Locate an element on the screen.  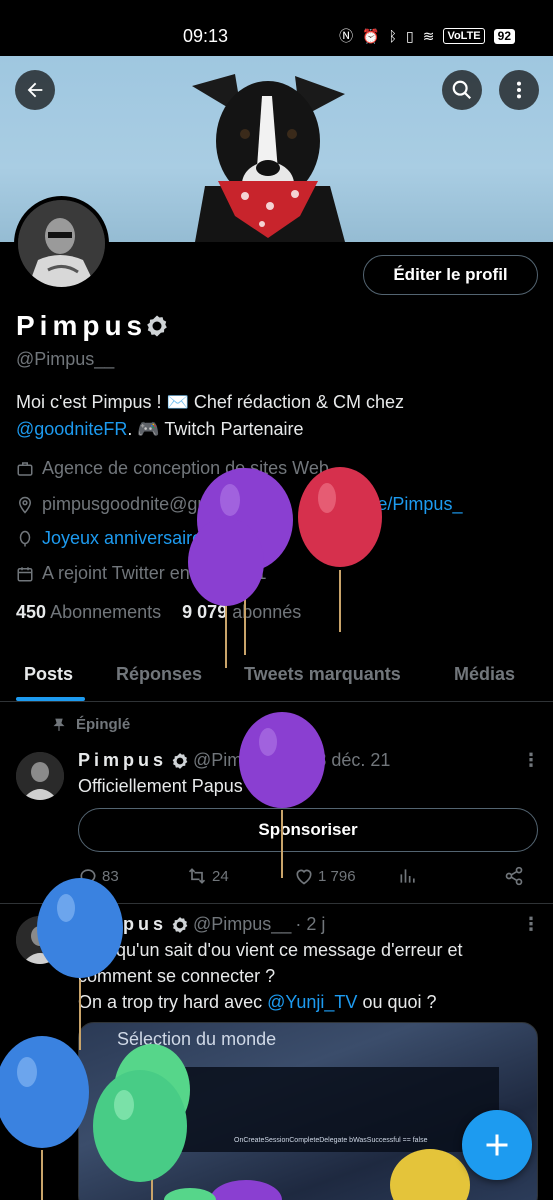
profile-tabs: Posts Réponses Tweets marquants Médias is located at coordinates (276, 676).